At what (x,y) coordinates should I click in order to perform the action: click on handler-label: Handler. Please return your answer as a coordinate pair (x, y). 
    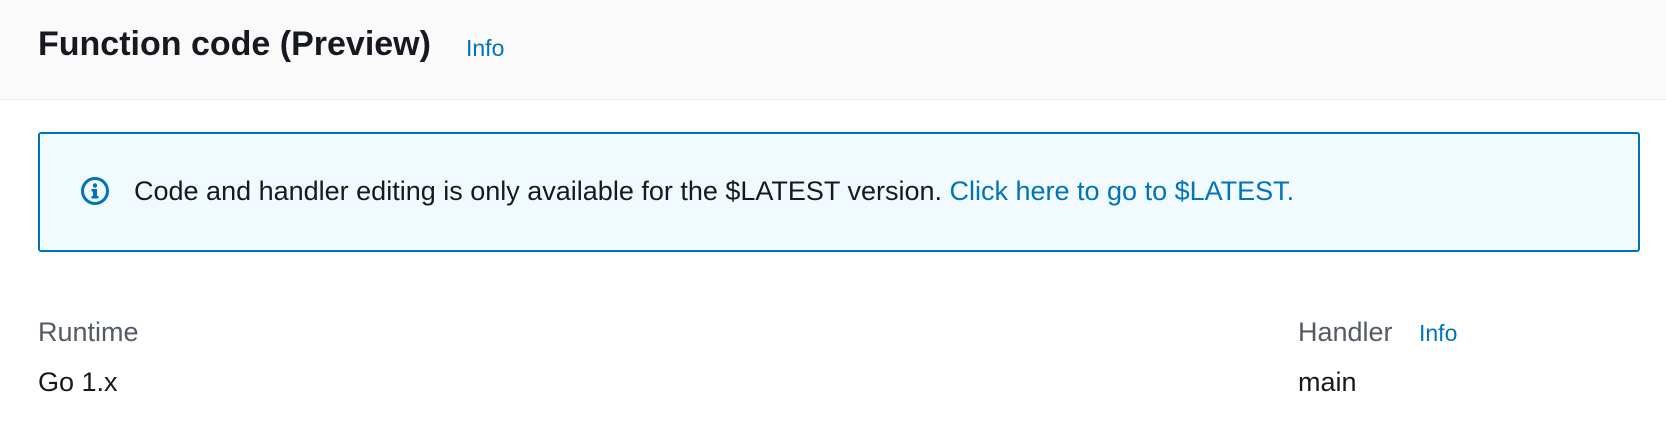
    Looking at the image, I should click on (1345, 332).